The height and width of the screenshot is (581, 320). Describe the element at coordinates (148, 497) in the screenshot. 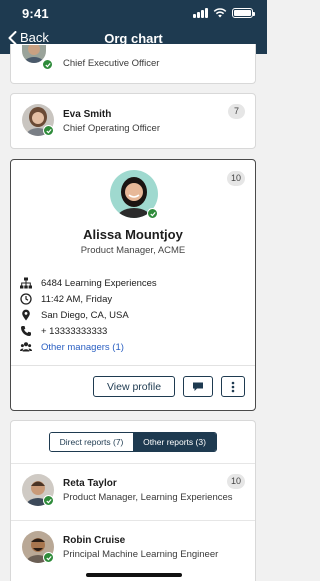

I see `report-role: Product Manager, Learning Experiences` at that location.